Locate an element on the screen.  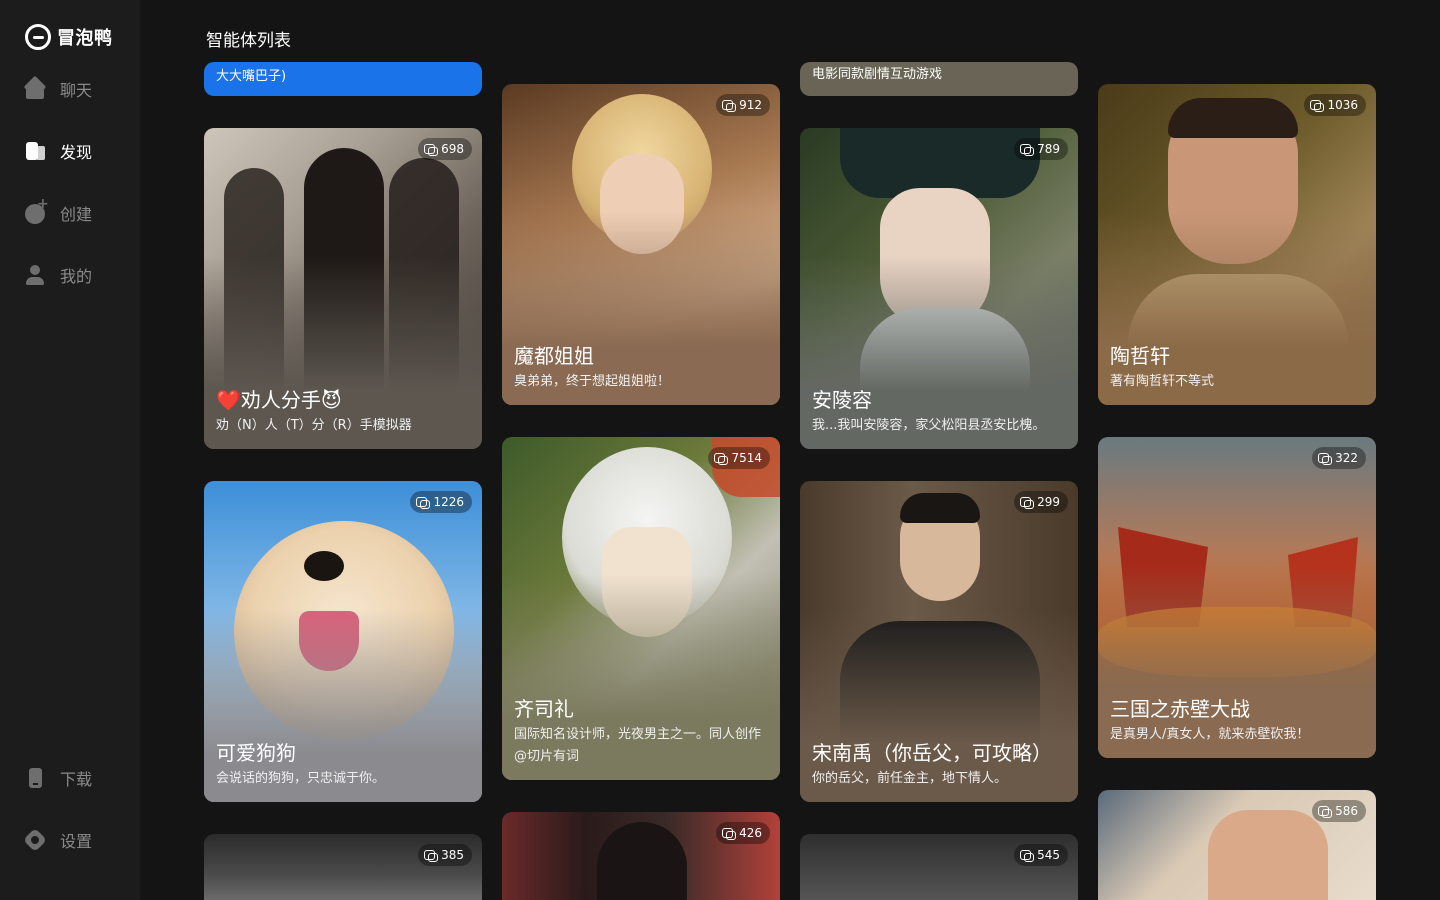
sidebar: 冒泡鸭 聊天 发现 创建 我的 下载 设置 is located at coordinates (70, 450).